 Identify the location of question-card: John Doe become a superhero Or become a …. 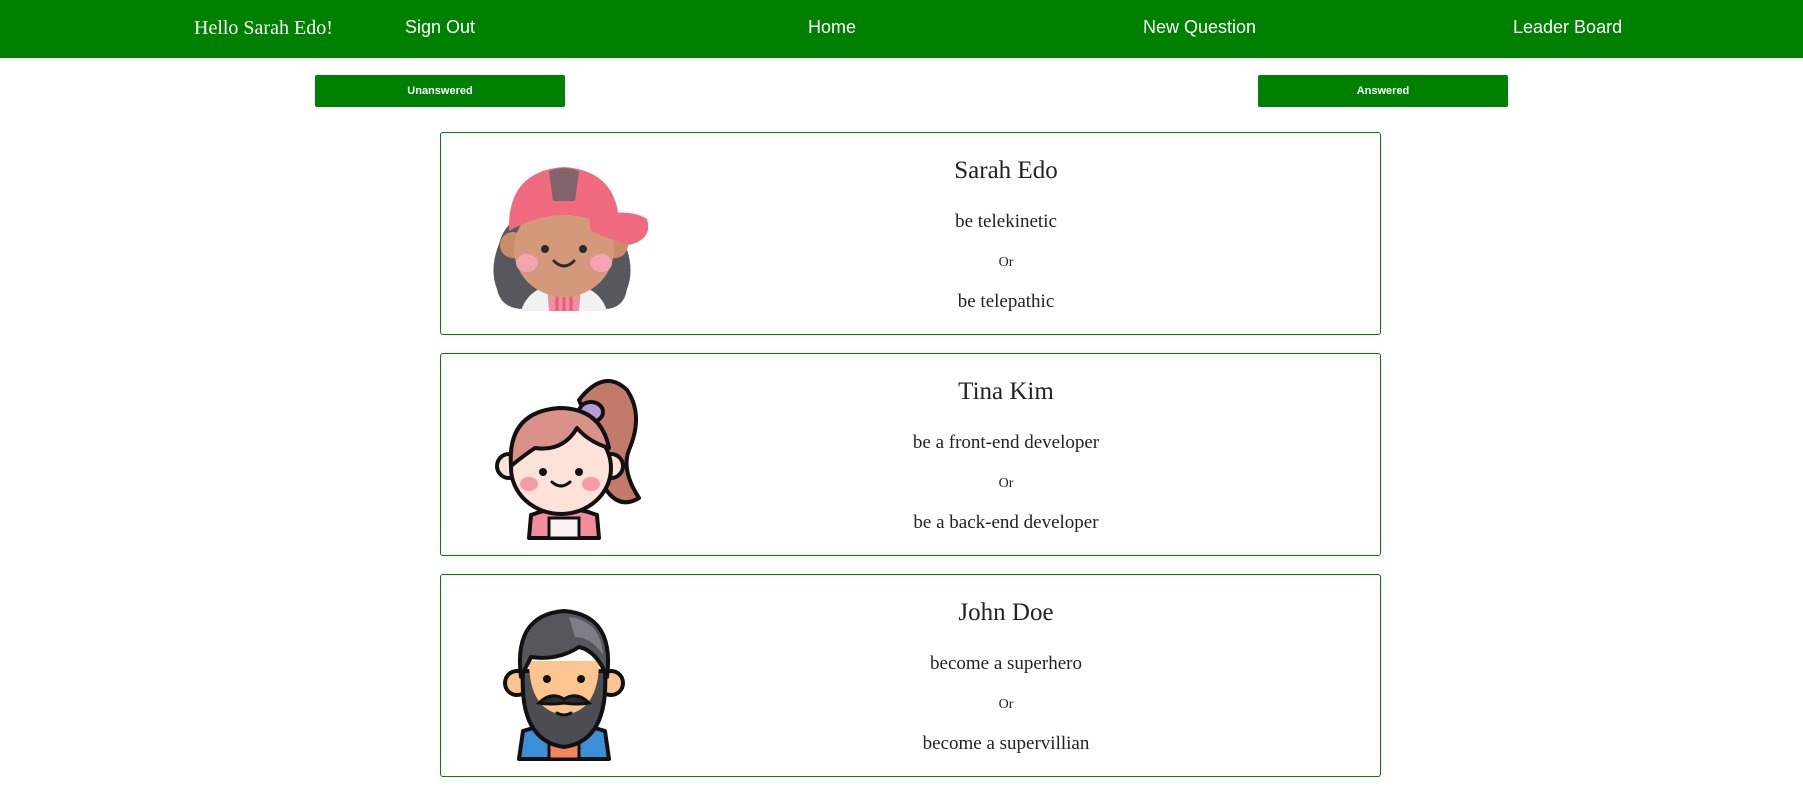
(910, 675).